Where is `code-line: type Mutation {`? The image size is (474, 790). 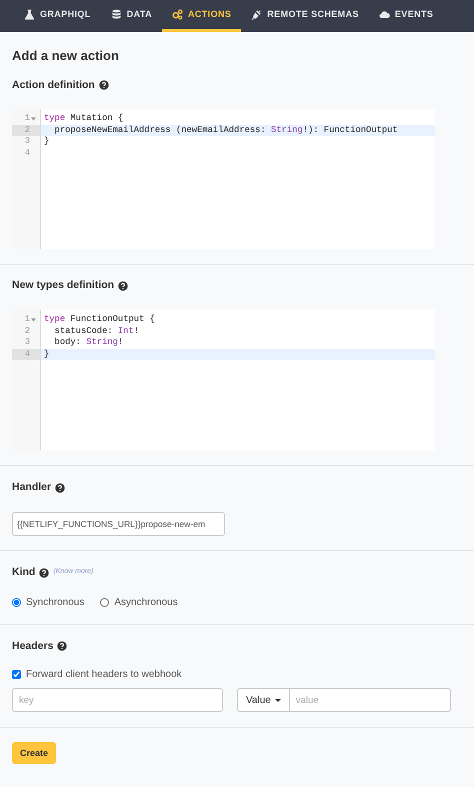 code-line: type Mutation { is located at coordinates (84, 118).